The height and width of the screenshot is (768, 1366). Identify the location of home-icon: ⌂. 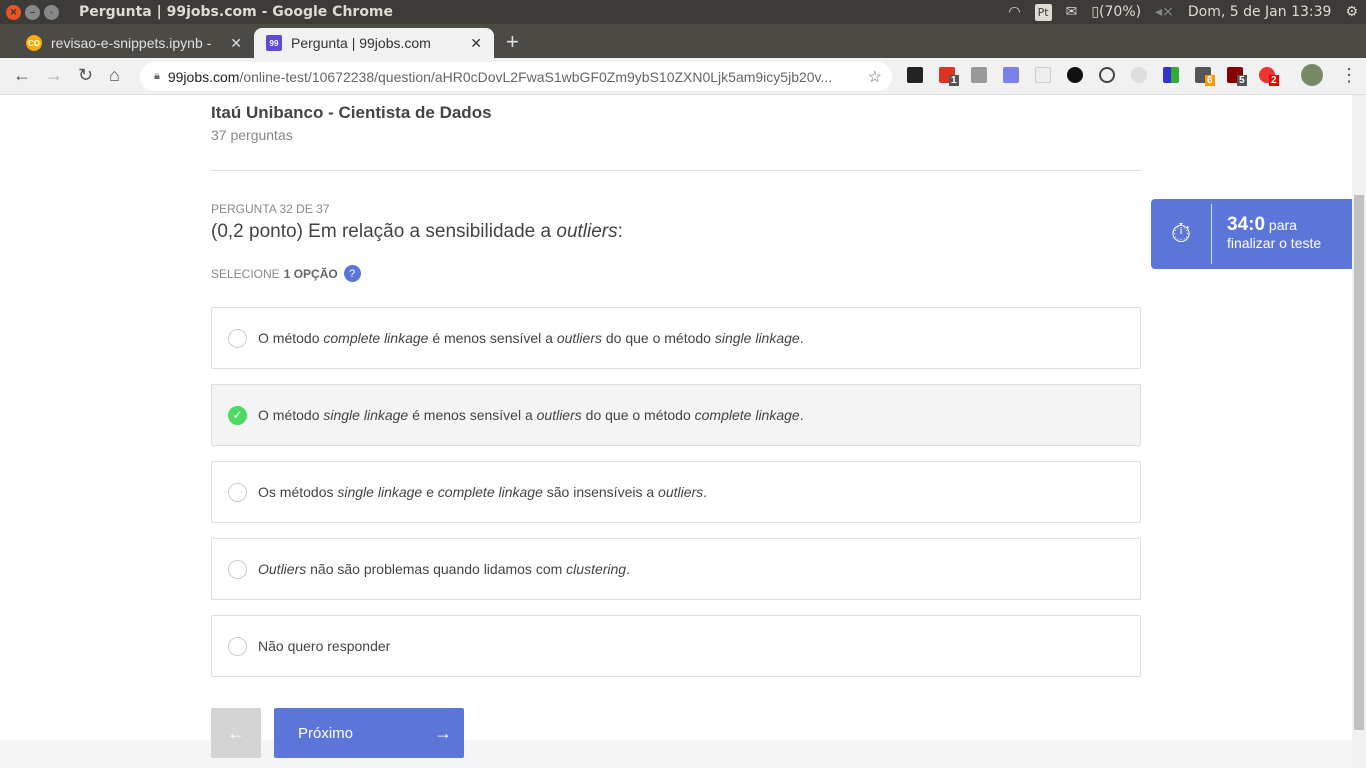
(114, 75).